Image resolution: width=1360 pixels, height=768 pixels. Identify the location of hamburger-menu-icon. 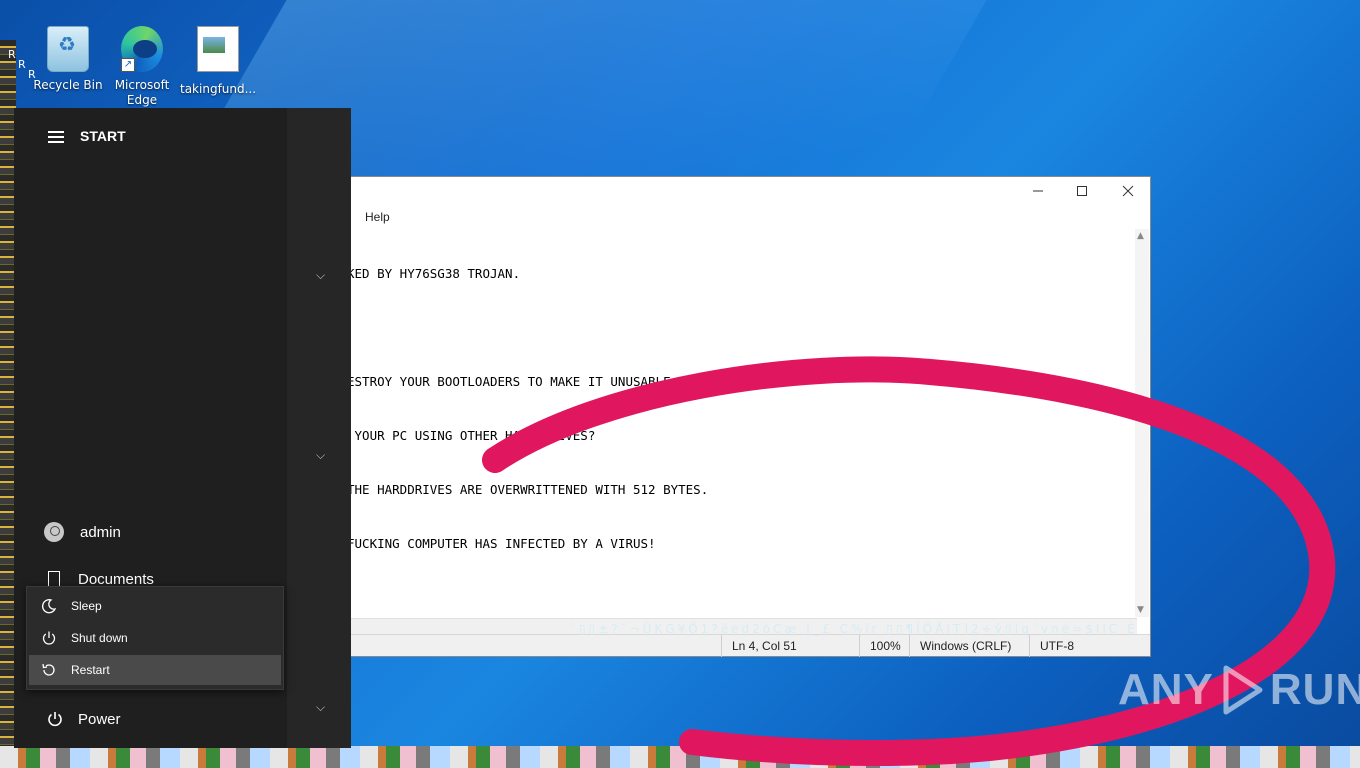
(56, 137).